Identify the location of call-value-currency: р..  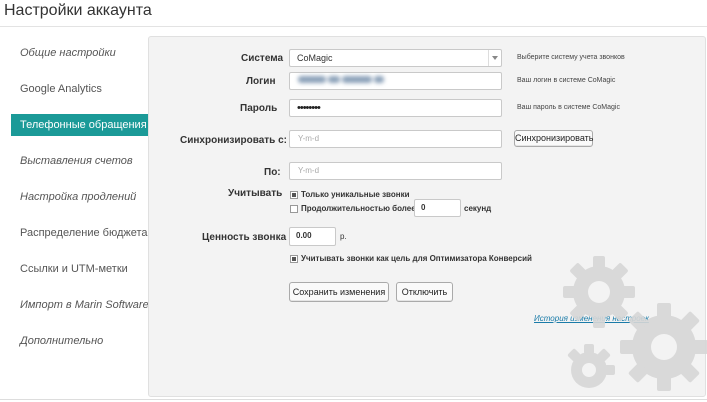
(343, 236).